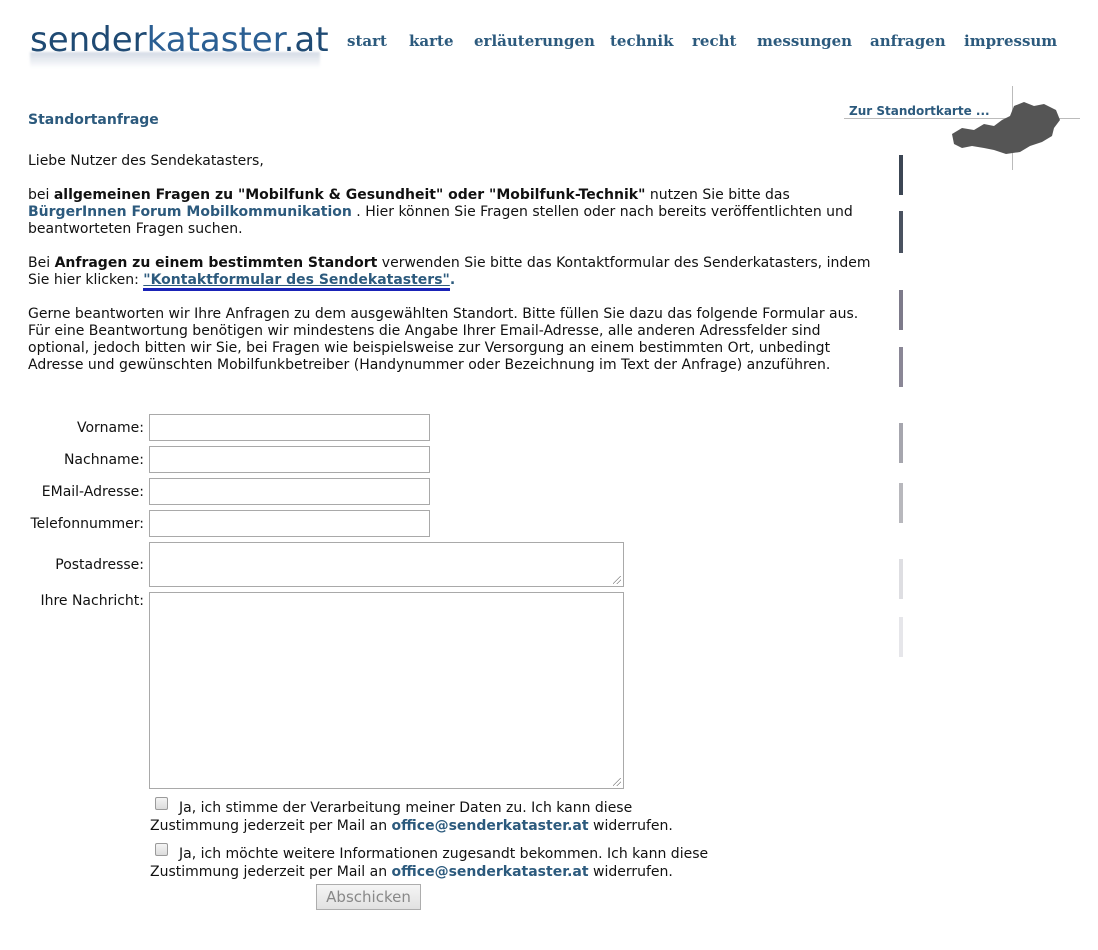 The height and width of the screenshot is (950, 1098). Describe the element at coordinates (642, 41) in the screenshot. I see `nav-technik: technik` at that location.